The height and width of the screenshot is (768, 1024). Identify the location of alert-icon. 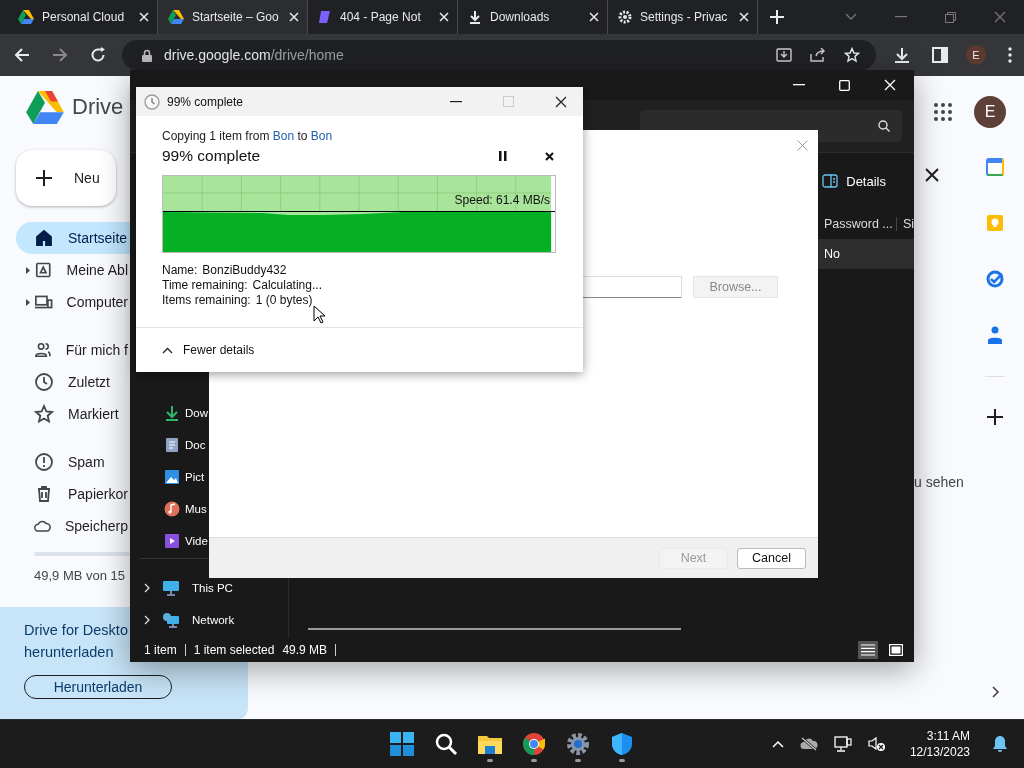
(44, 462).